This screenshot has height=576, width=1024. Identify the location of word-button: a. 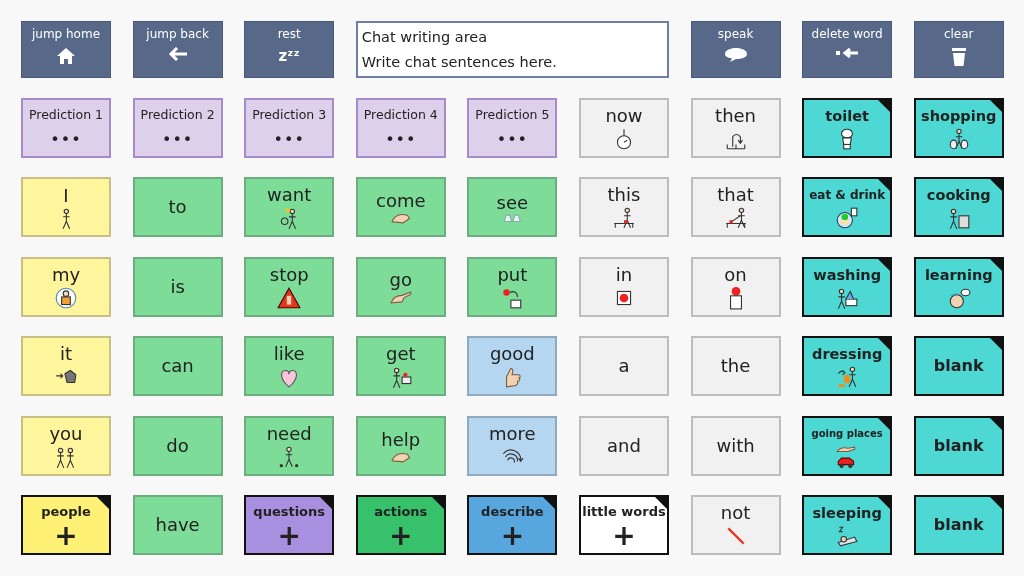
(623, 366).